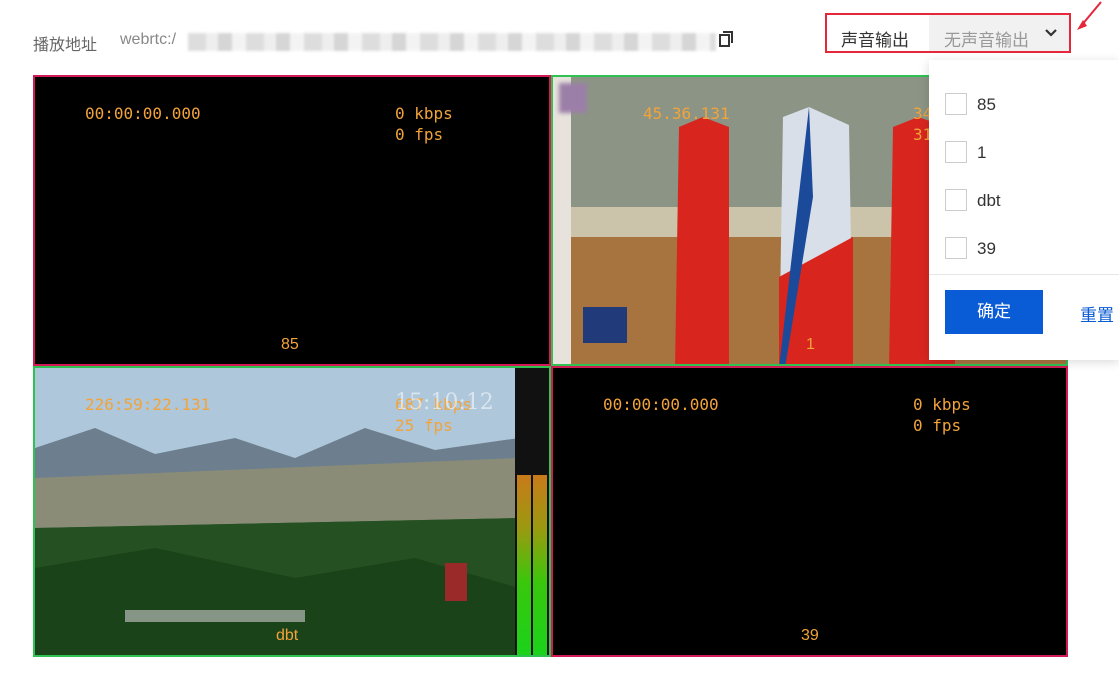 This screenshot has height=690, width=1119. I want to click on tile-name: 1, so click(810, 344).